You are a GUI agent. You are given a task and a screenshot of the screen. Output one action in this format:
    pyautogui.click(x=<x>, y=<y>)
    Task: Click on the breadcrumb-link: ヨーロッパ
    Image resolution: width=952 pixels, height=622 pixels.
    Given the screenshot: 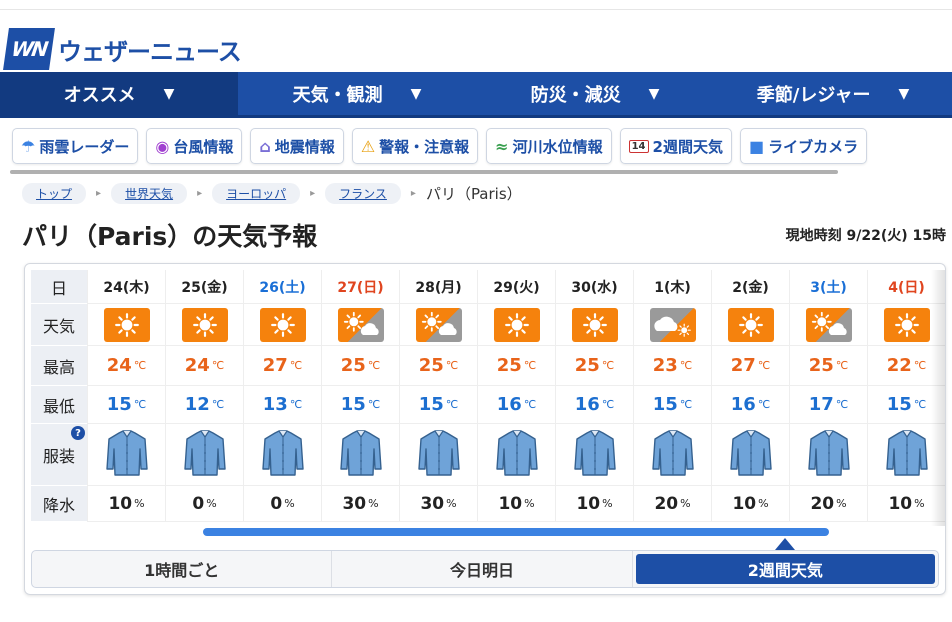 What is the action you would take?
    pyautogui.click(x=256, y=193)
    